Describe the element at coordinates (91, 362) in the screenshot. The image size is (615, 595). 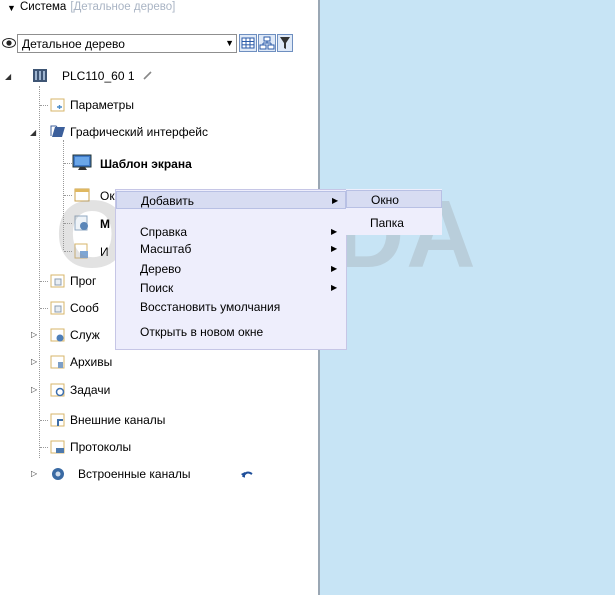
I see `tree-item-label: Архивы` at that location.